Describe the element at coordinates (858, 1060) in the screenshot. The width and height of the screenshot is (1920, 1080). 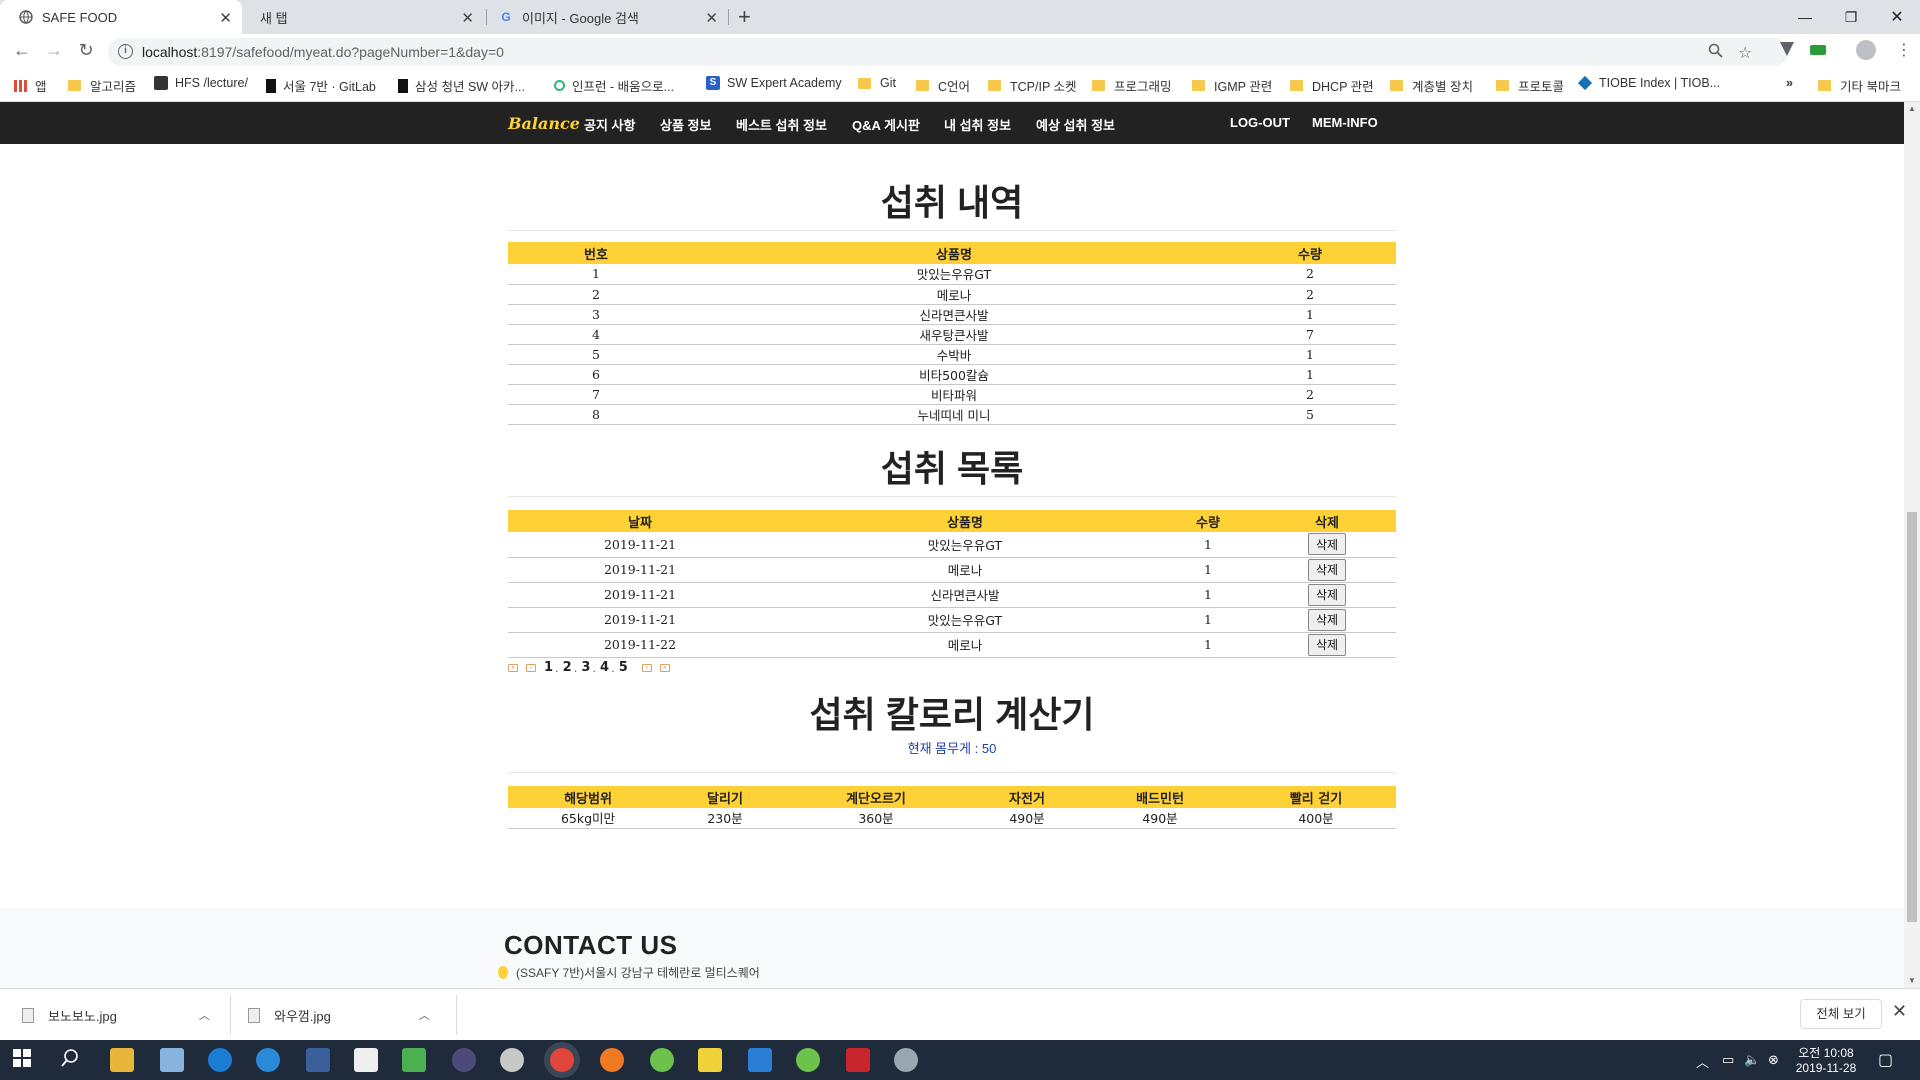
I see `acrobat-icon` at that location.